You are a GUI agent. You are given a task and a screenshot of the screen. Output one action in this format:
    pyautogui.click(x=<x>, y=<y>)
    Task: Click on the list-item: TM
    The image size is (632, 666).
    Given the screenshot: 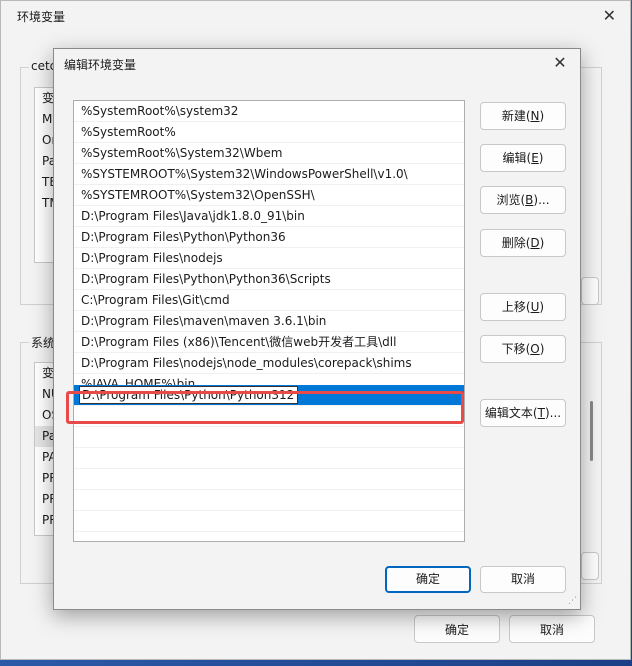 What is the action you would take?
    pyautogui.click(x=45, y=203)
    